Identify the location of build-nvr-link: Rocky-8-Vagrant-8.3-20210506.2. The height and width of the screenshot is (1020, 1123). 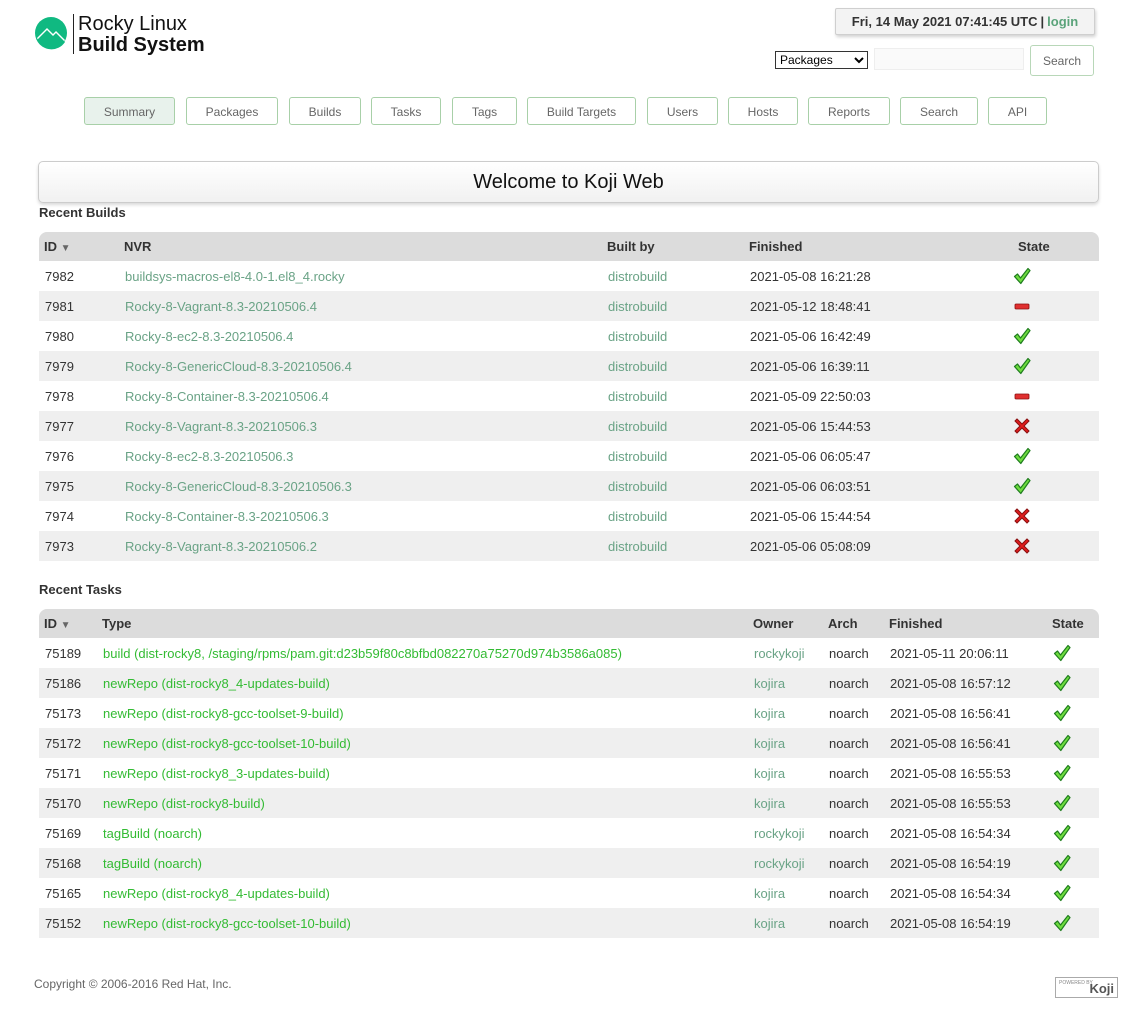
(221, 546).